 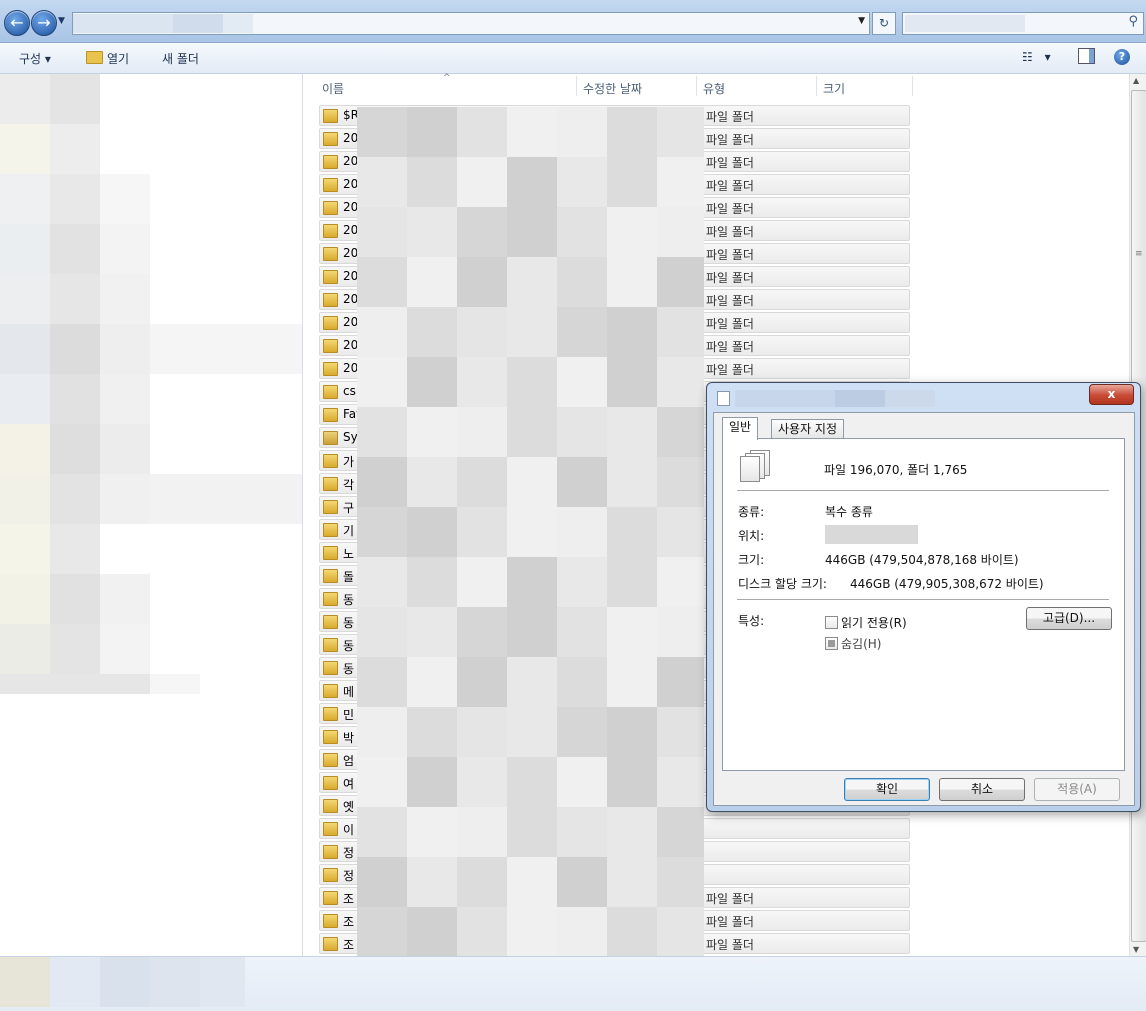 I want to click on pane-divider, so click(x=302, y=515).